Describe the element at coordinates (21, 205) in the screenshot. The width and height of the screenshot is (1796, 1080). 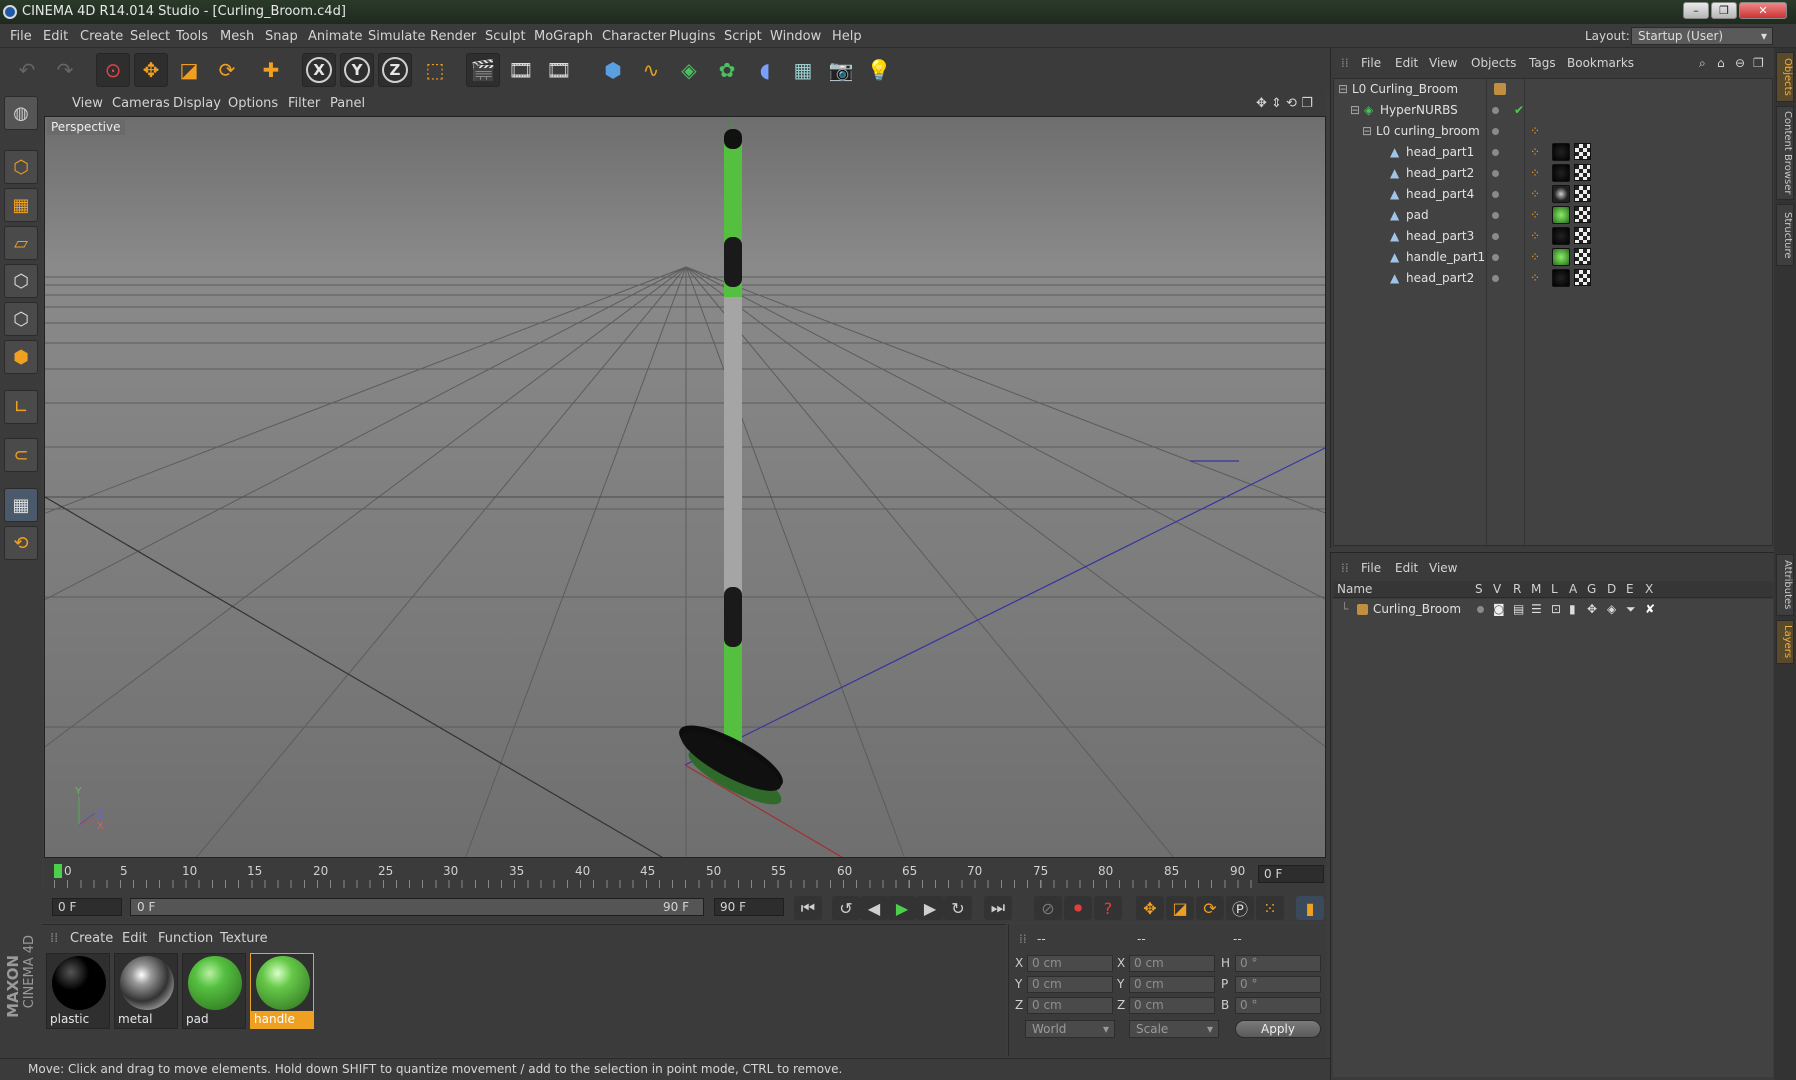
I see `texture-mode-button: ▦` at that location.